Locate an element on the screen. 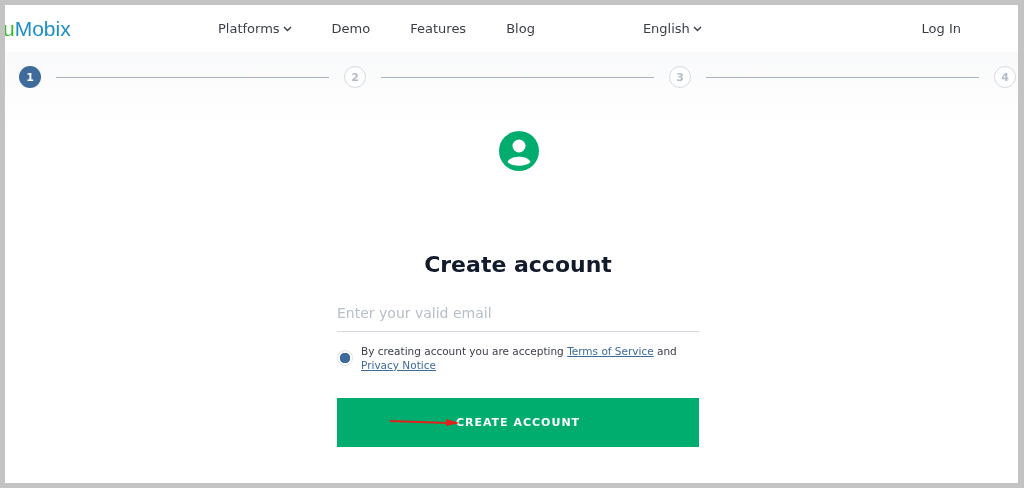  nav-link: Platforms is located at coordinates (255, 28).